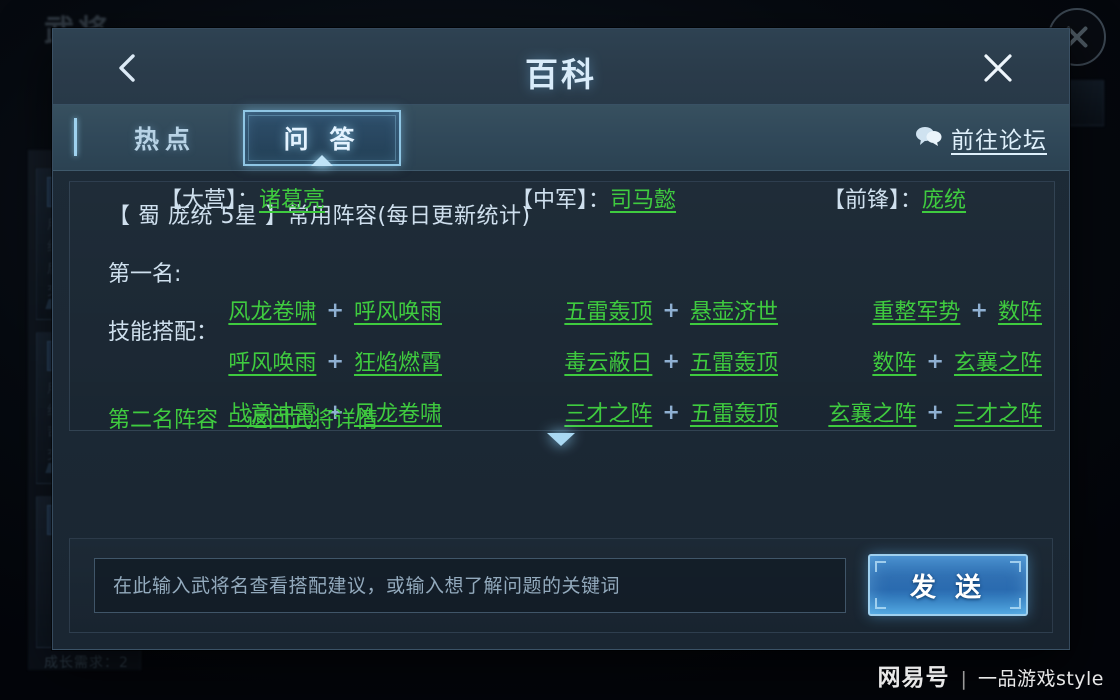 The width and height of the screenshot is (1120, 700). What do you see at coordinates (734, 310) in the screenshot?
I see `skill-link: 悬壶济世` at bounding box center [734, 310].